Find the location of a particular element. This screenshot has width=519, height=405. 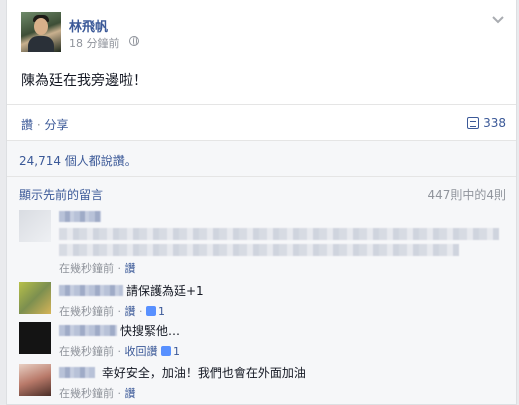

share-count: 338 is located at coordinates (486, 123).